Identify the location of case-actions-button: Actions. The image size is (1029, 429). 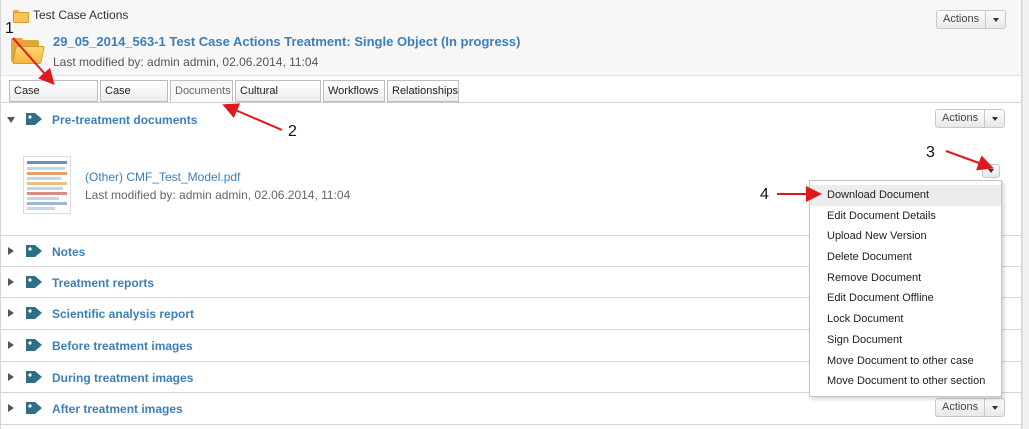
(971, 19).